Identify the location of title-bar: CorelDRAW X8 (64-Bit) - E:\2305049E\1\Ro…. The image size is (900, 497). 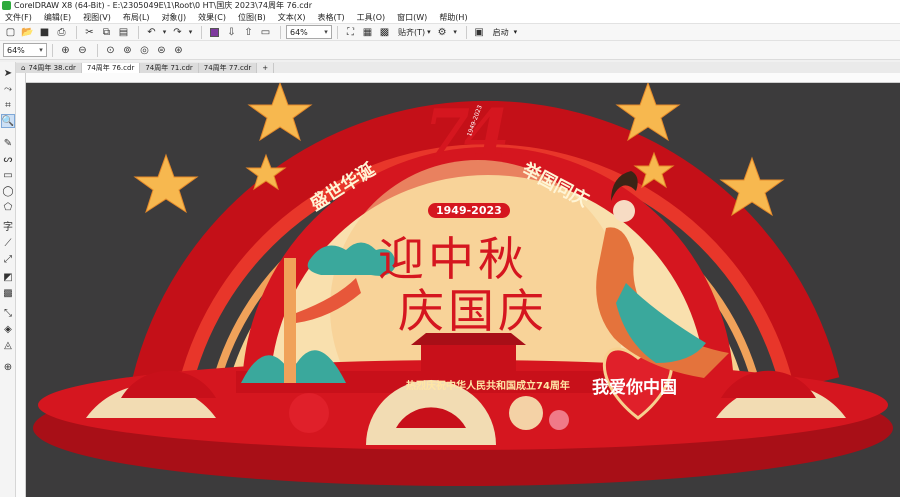
(450, 5).